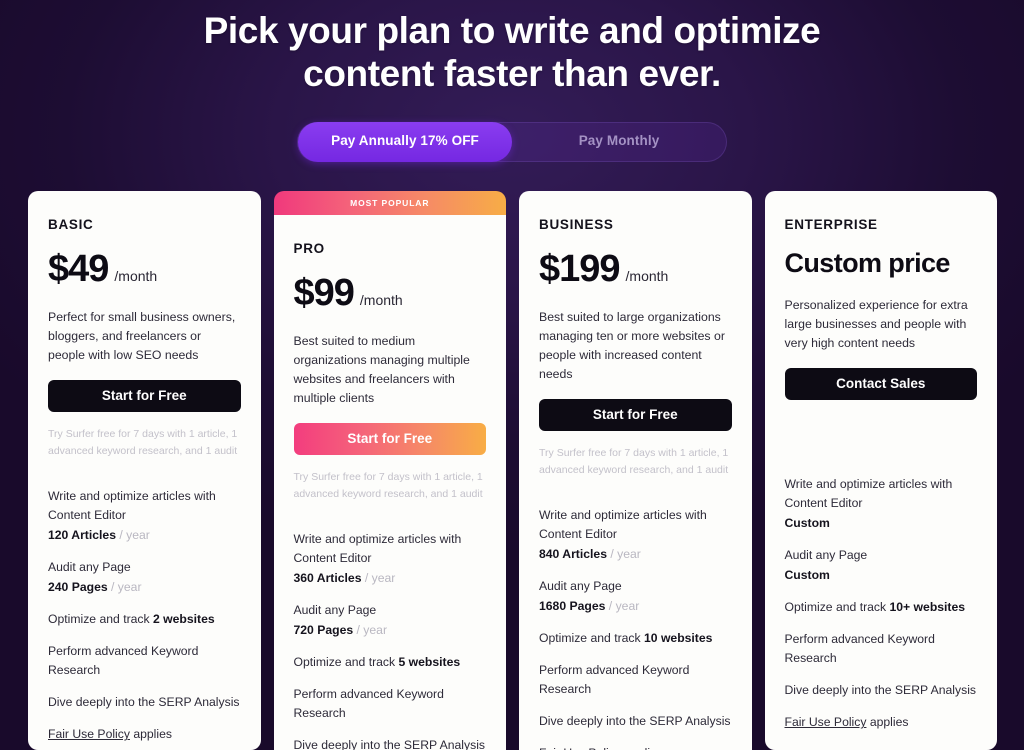 The image size is (1024, 750). Describe the element at coordinates (324, 293) in the screenshot. I see `price-amount: $99` at that location.